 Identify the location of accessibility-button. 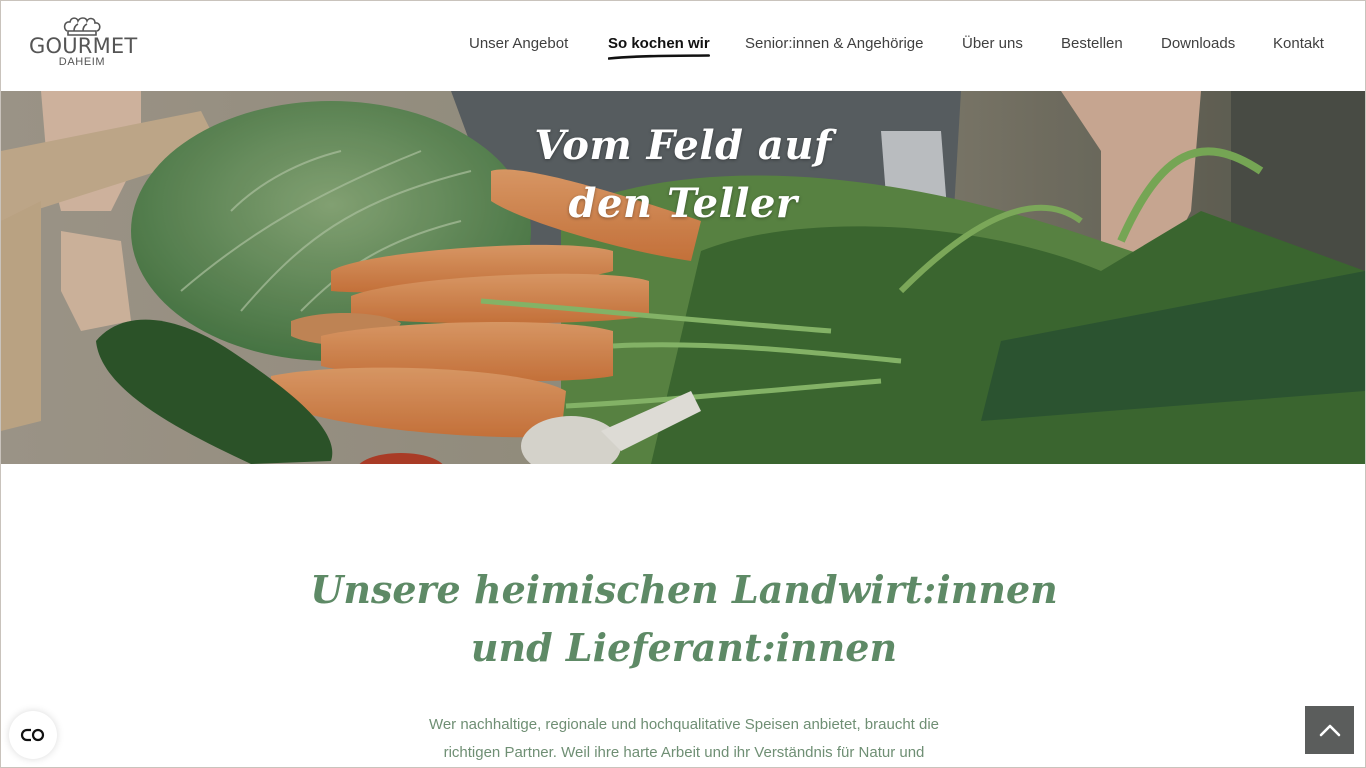
(33, 735).